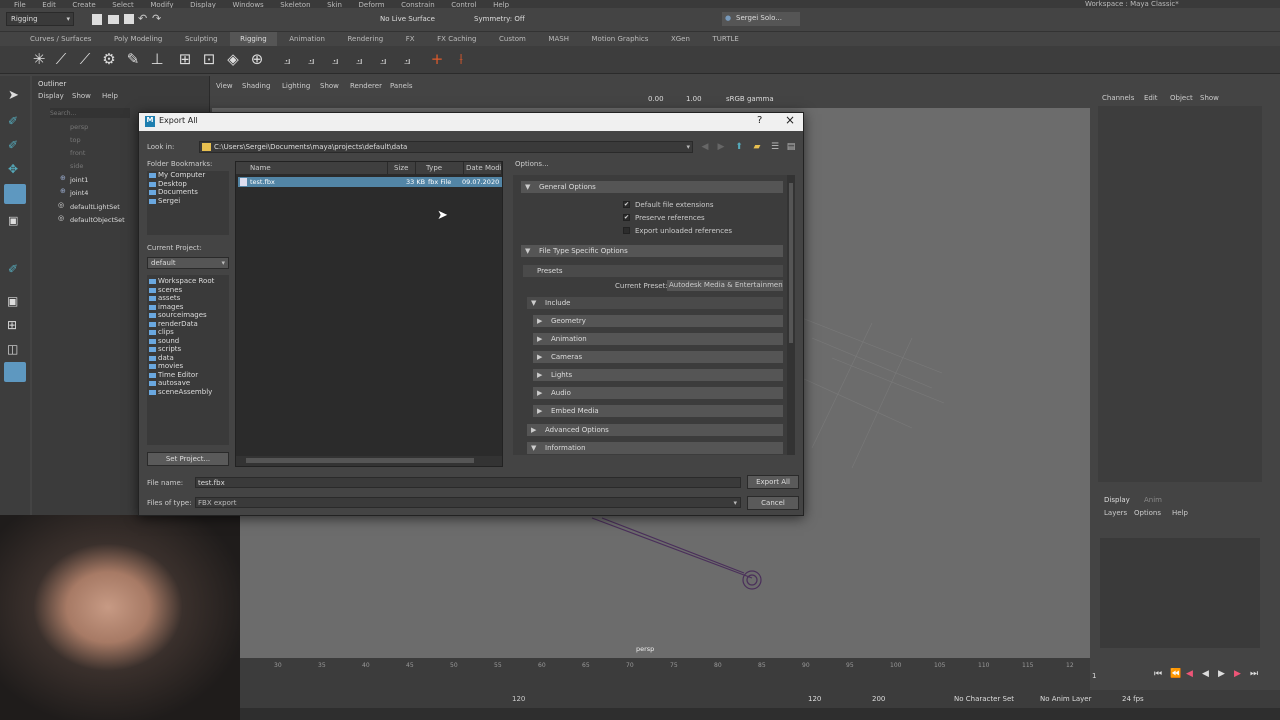 The width and height of the screenshot is (1280, 720). I want to click on lattice-icon: ⊡, so click(209, 59).